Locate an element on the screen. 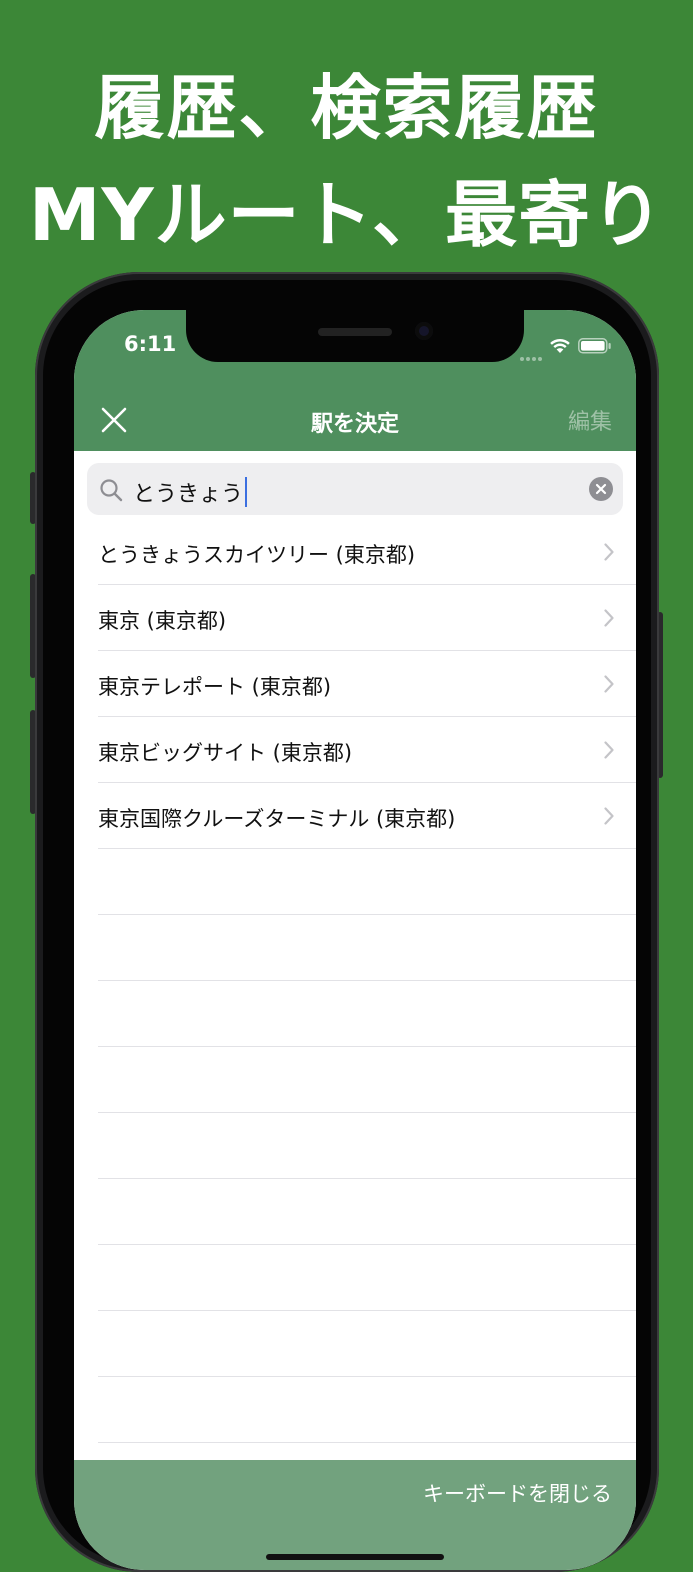 This screenshot has width=693, height=1572. result-row: 東京 (東京都) is located at coordinates (367, 618).